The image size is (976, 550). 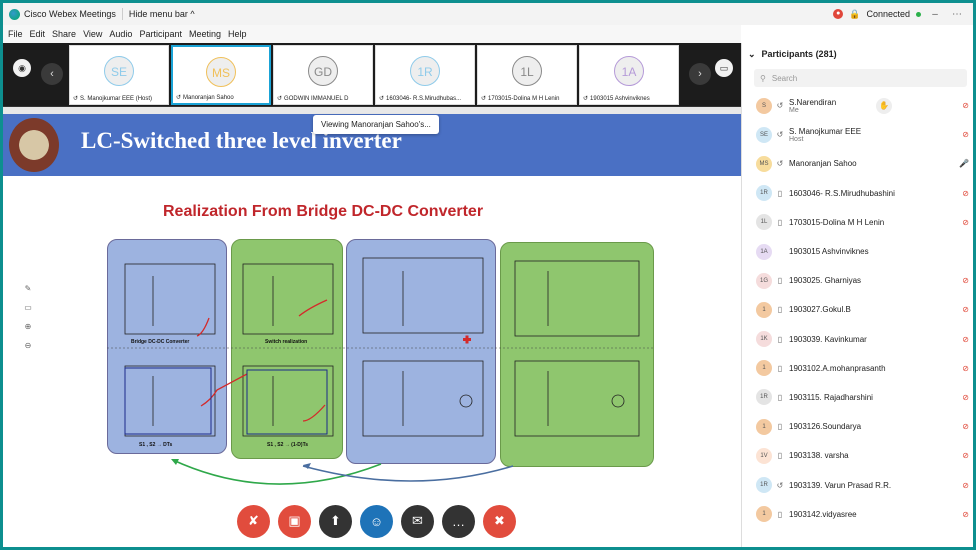 I want to click on webex-logo-icon, so click(x=14, y=14).